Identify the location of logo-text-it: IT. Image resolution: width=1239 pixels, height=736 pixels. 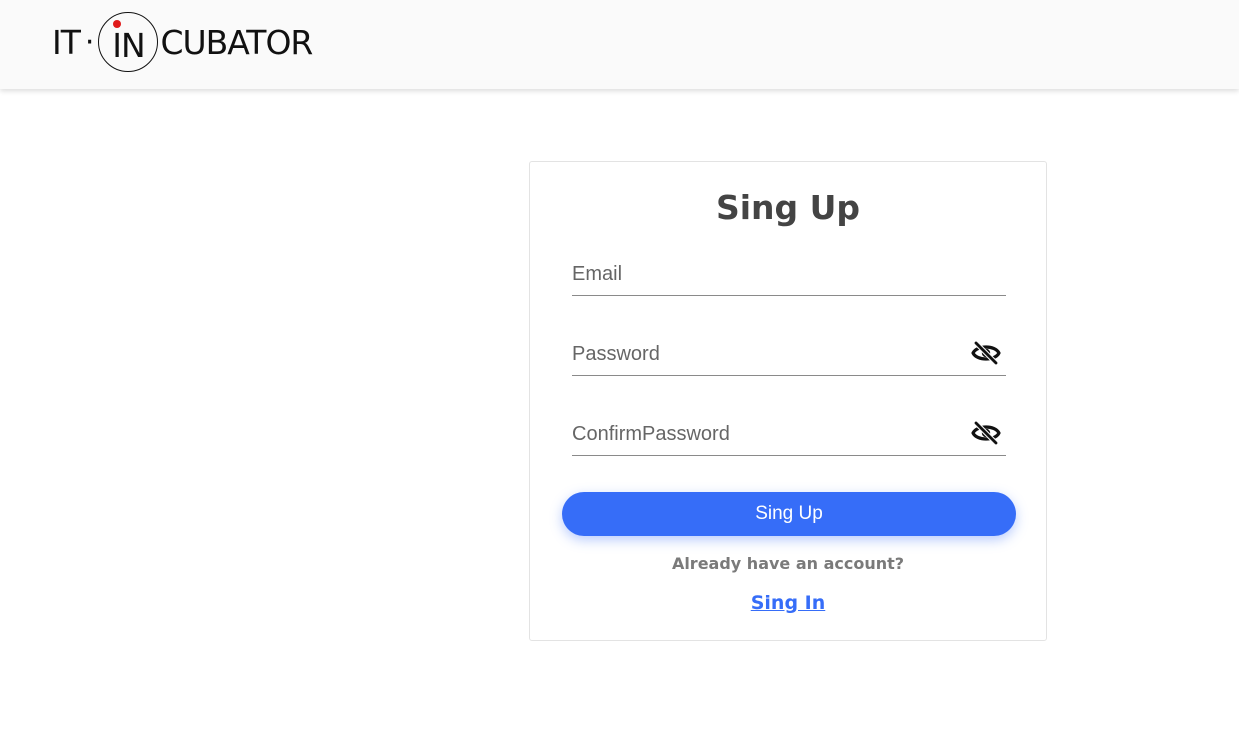
(66, 42).